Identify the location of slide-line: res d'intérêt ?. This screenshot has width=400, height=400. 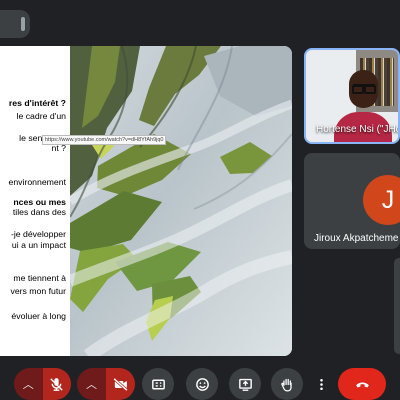
(37, 103).